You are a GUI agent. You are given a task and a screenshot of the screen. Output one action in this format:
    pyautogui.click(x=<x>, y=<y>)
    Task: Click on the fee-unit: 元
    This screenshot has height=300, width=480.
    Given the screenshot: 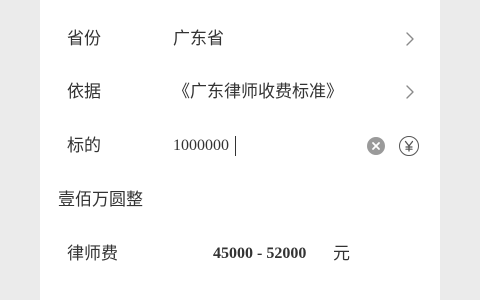 What is the action you would take?
    pyautogui.click(x=341, y=254)
    